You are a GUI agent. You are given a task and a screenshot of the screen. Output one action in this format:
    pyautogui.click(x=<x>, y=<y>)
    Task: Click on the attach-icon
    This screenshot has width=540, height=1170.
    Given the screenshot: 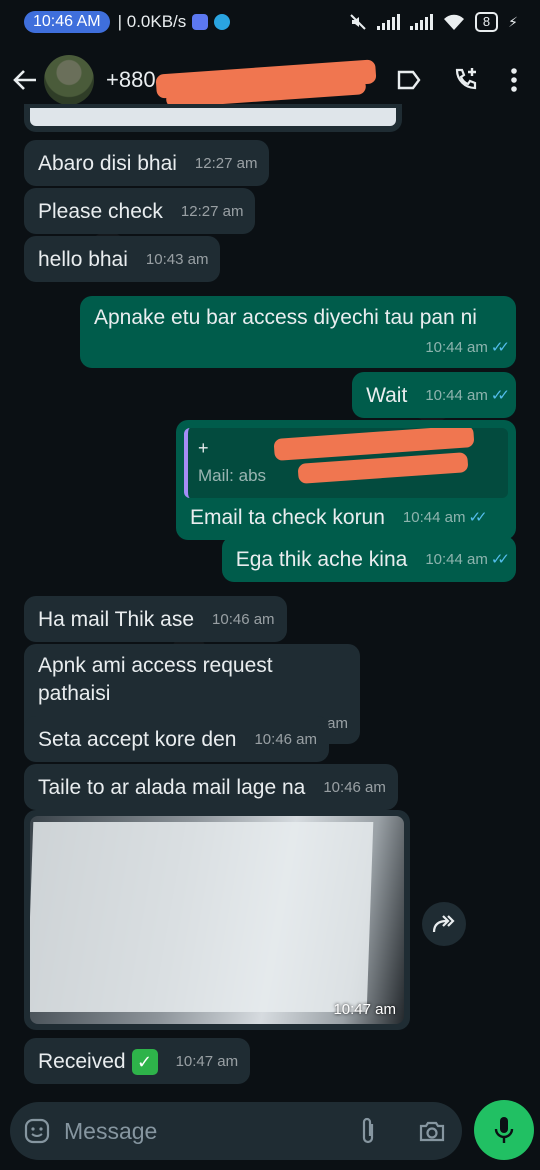 What is the action you would take?
    pyautogui.click(x=368, y=1131)
    